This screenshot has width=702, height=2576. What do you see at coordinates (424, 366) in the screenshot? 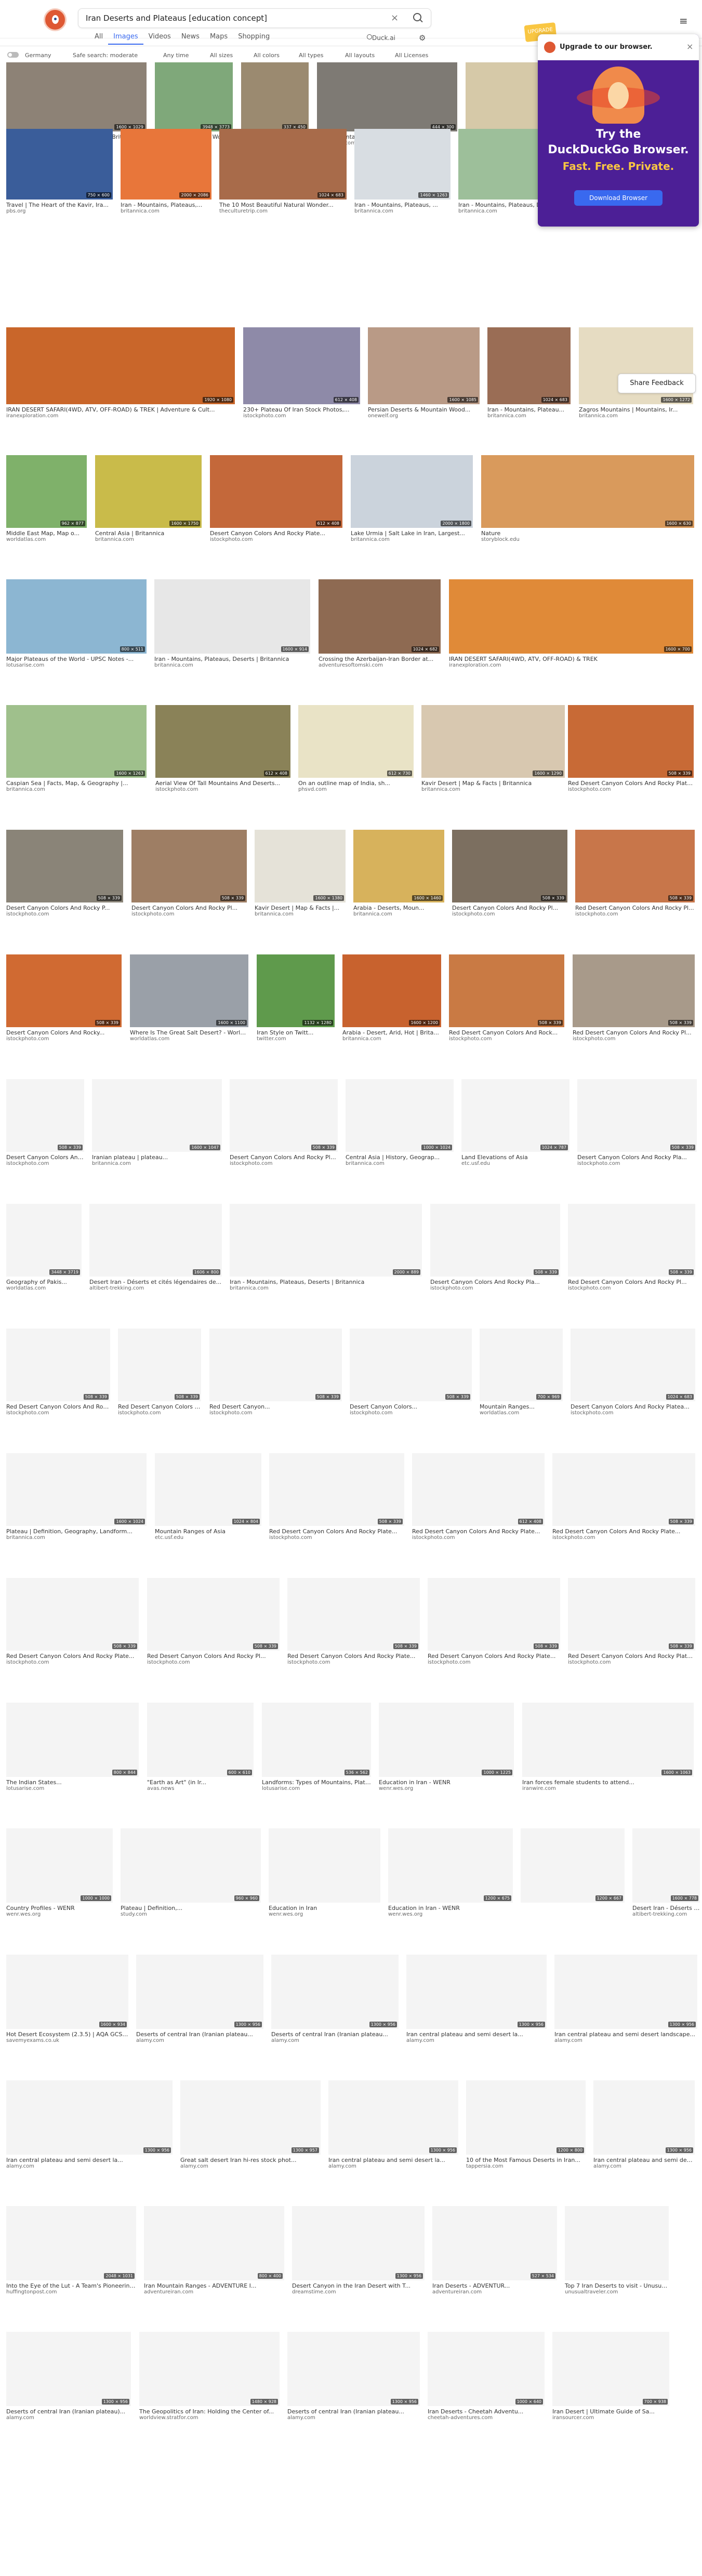
I see `result-thumbnail: 1600 × 1085` at bounding box center [424, 366].